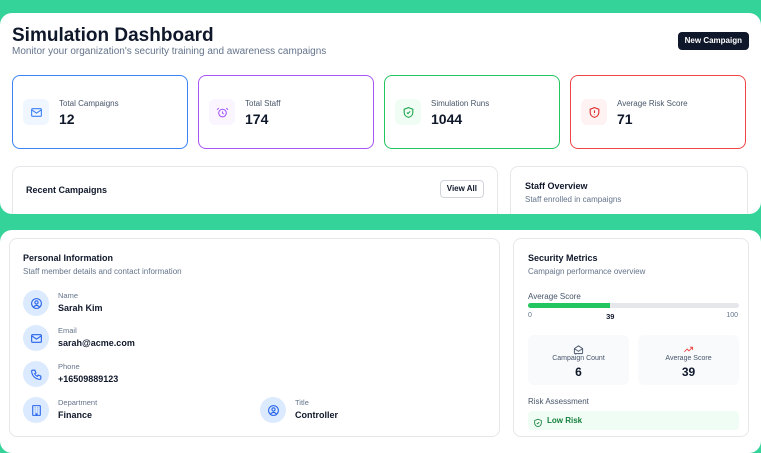 This screenshot has height=453, width=761. What do you see at coordinates (732, 315) in the screenshot?
I see `score-scale-max: 100` at bounding box center [732, 315].